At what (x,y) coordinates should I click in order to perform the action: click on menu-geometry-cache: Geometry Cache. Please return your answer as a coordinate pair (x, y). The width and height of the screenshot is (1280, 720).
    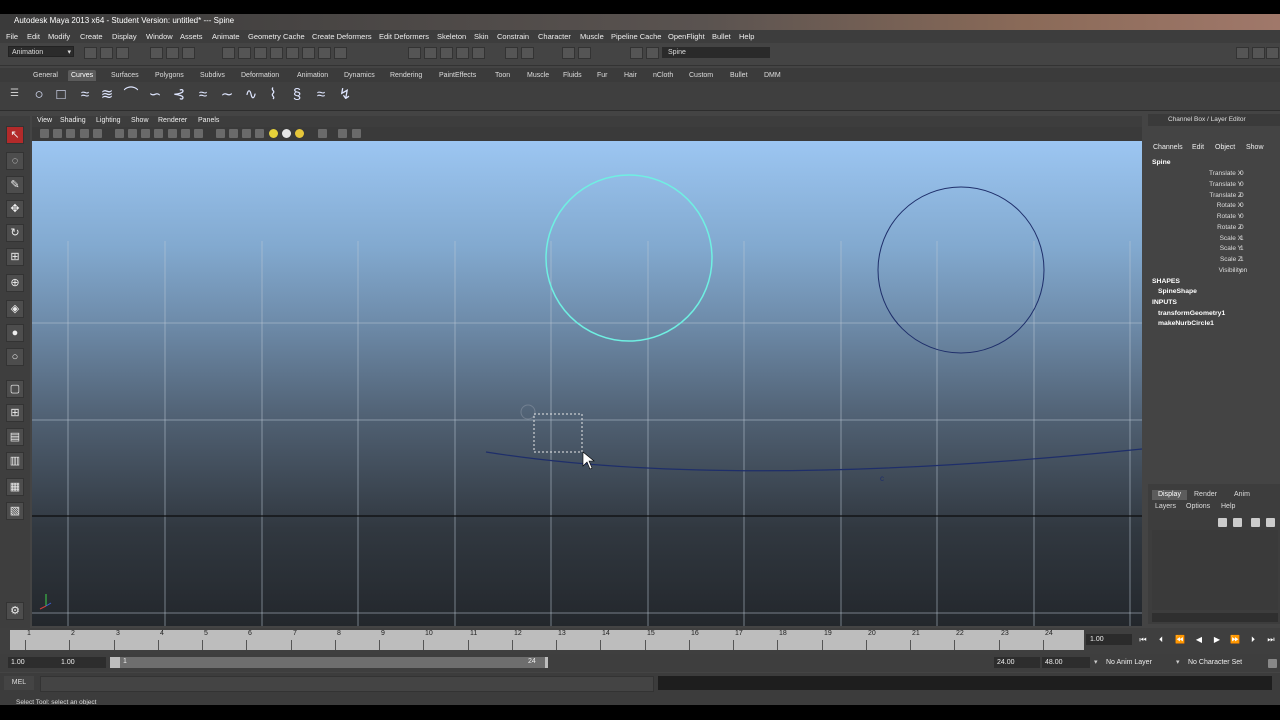
    Looking at the image, I should click on (276, 36).